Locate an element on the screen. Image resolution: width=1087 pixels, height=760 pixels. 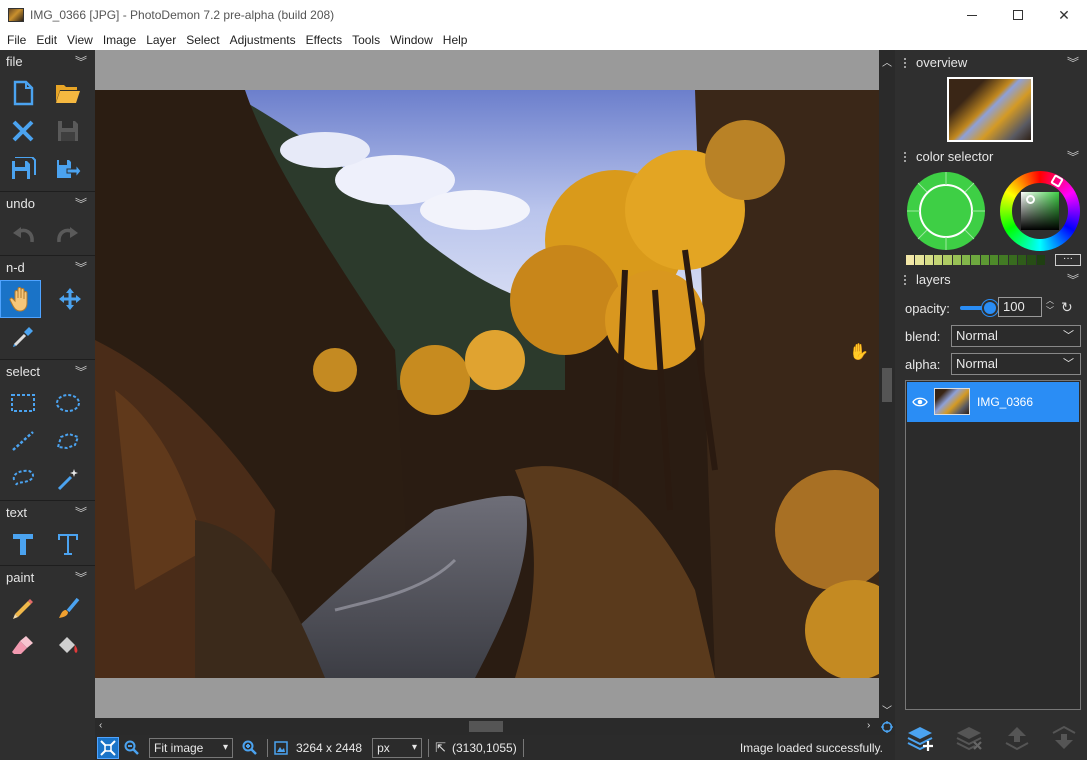
move-layer-up-icon is located at coordinates (1017, 738).